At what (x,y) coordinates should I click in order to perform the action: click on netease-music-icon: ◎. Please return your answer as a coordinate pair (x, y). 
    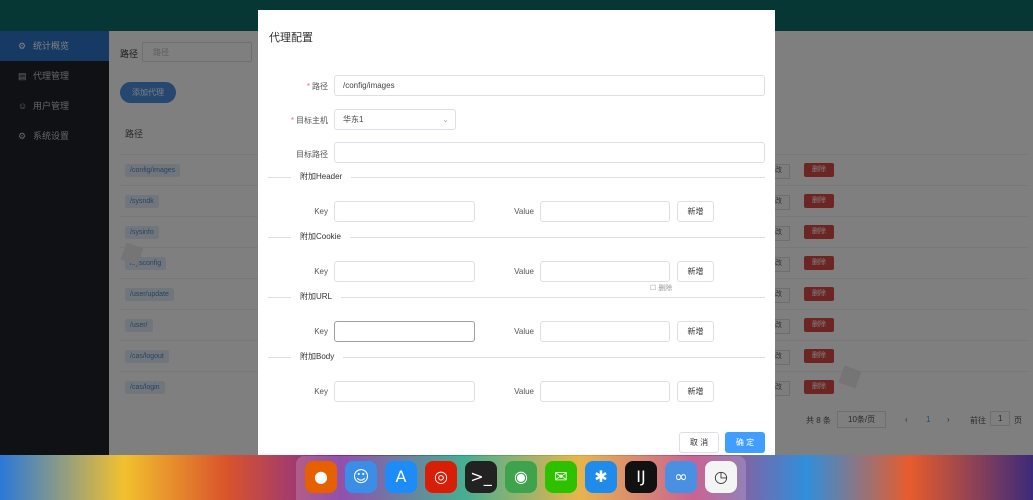
    Looking at the image, I should click on (441, 477).